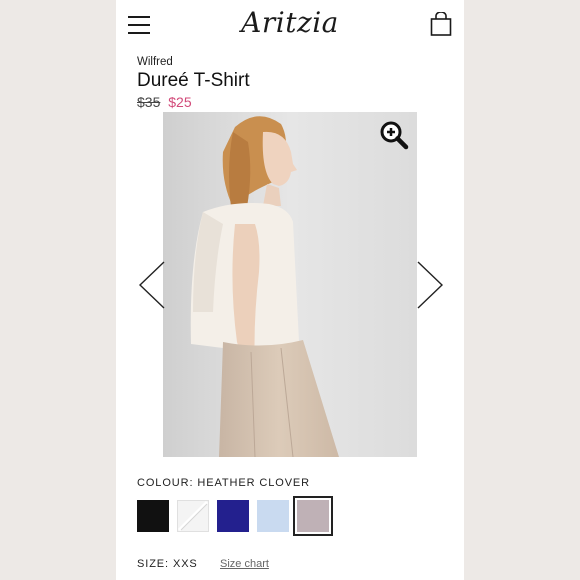 The image size is (580, 580). I want to click on zoom-in-icon, so click(394, 135).